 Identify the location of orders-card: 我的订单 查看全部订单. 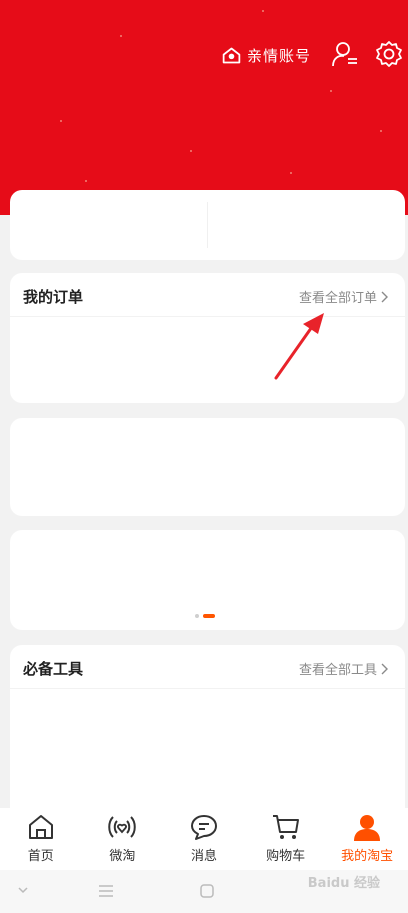
(207, 338).